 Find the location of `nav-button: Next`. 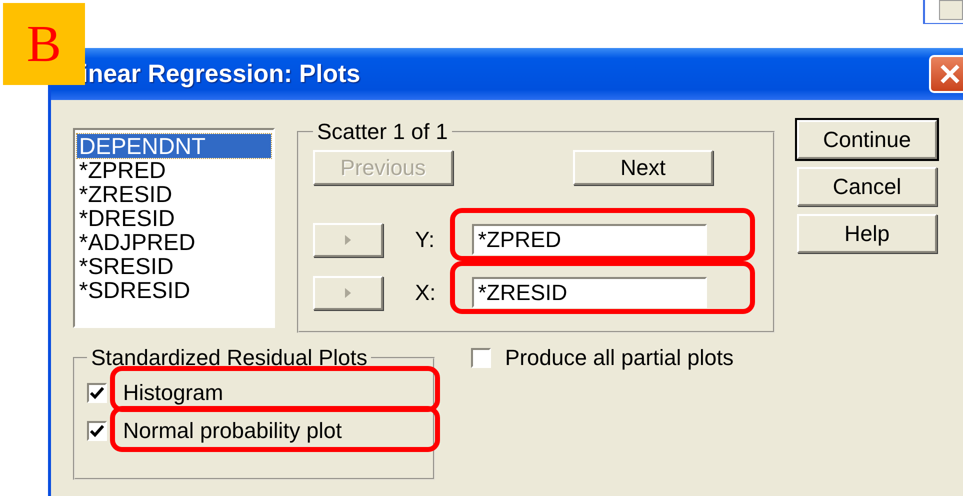

nav-button: Next is located at coordinates (643, 167).